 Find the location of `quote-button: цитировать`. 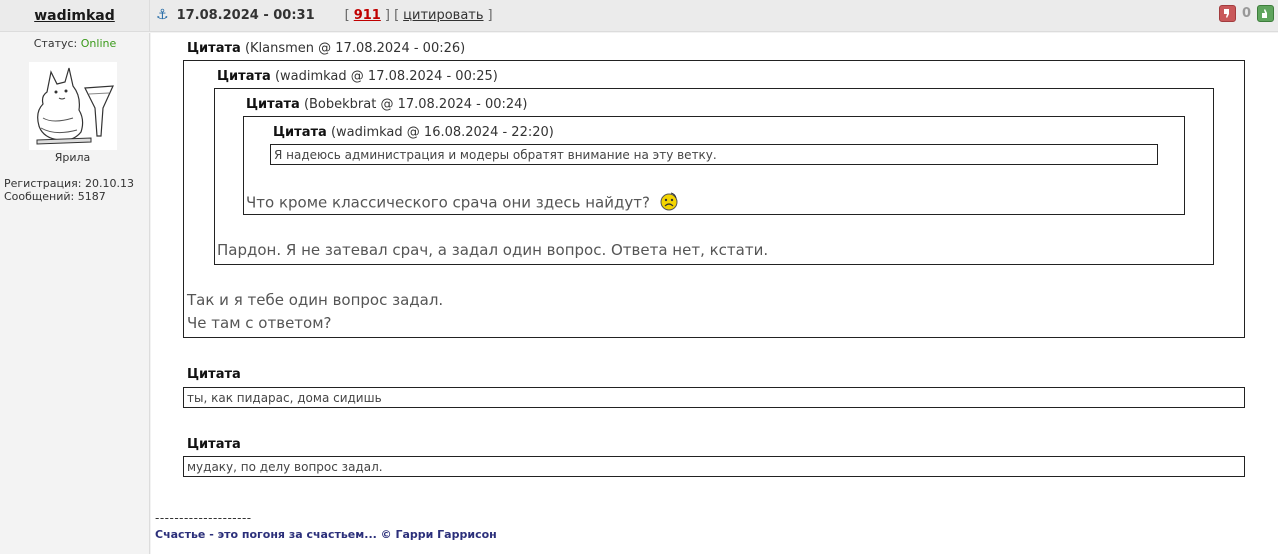

quote-button: цитировать is located at coordinates (443, 15).